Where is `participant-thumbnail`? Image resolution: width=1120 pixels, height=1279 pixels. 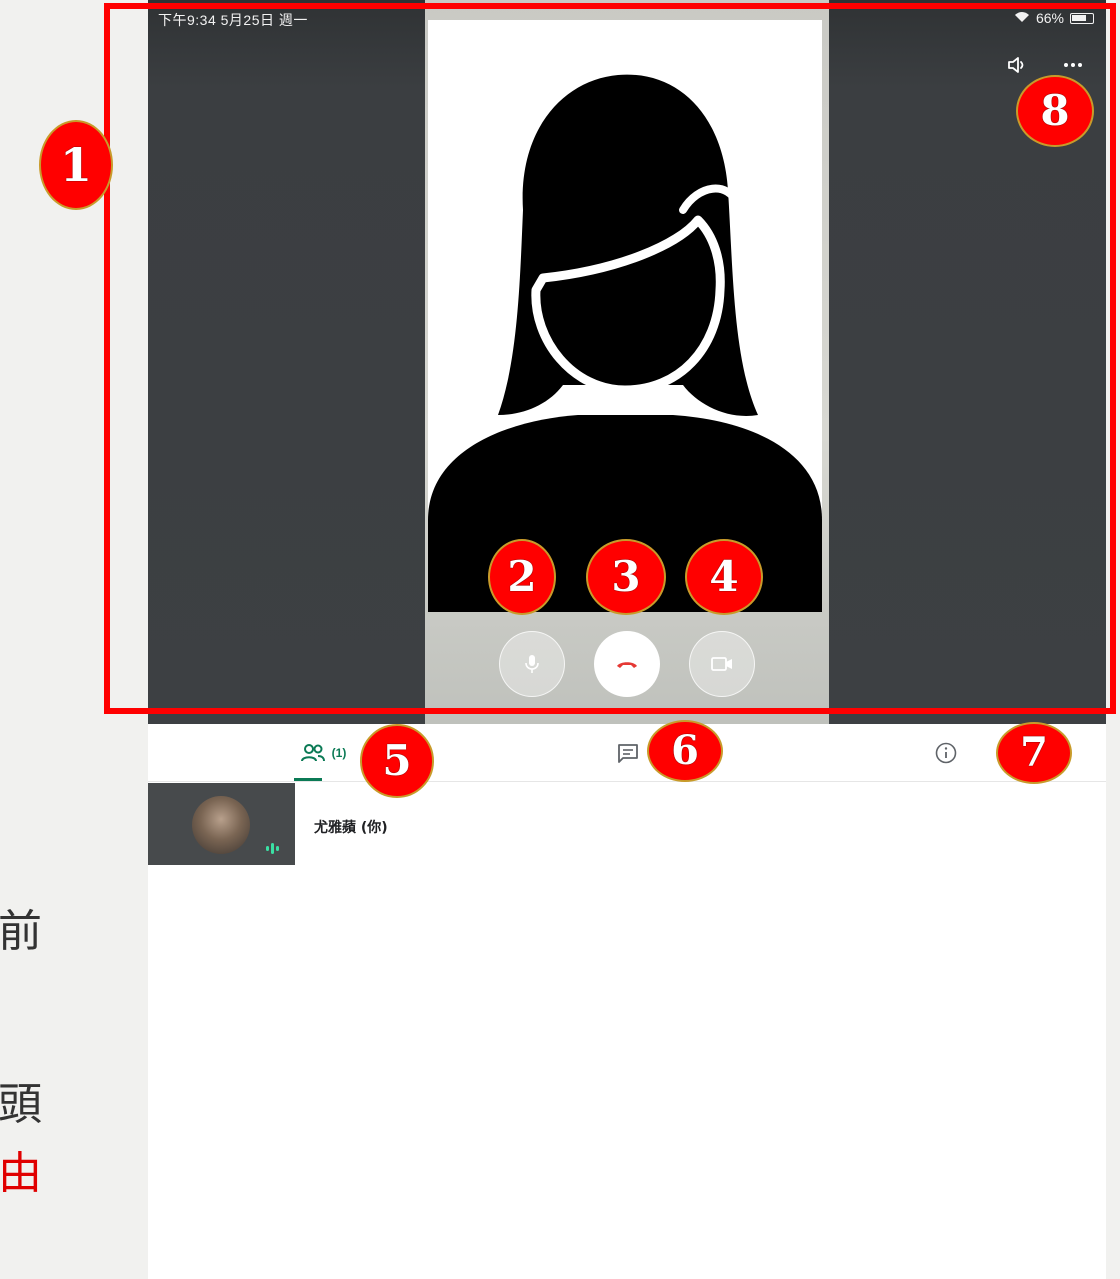 participant-thumbnail is located at coordinates (221, 824).